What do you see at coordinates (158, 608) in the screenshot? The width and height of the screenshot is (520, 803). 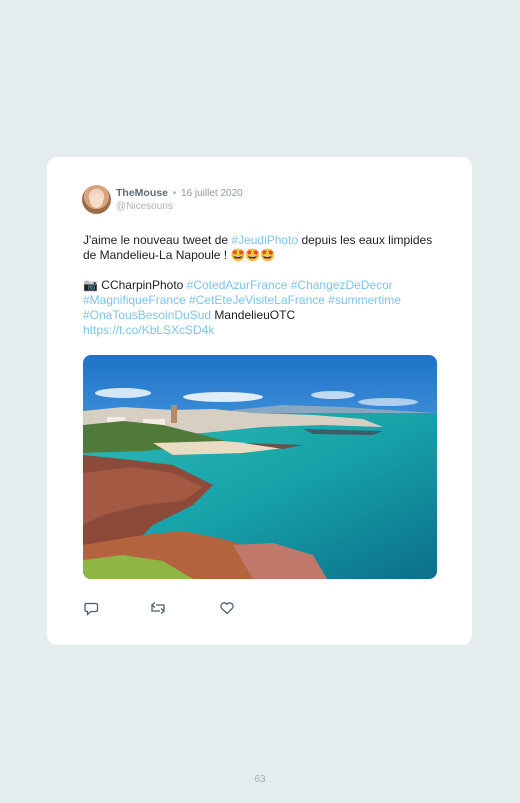 I see `retweet-icon` at bounding box center [158, 608].